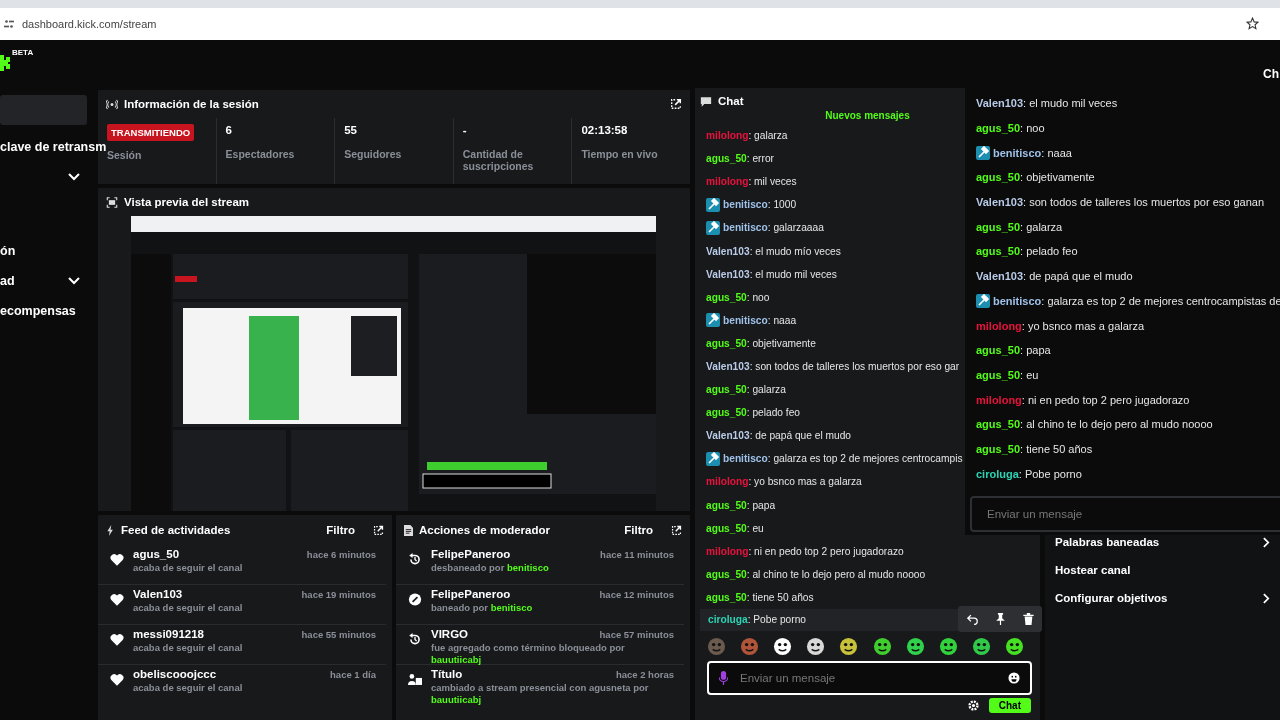 This screenshot has height=720, width=1280. What do you see at coordinates (746, 390) in the screenshot?
I see `chat-message: agus_50: galarza` at bounding box center [746, 390].